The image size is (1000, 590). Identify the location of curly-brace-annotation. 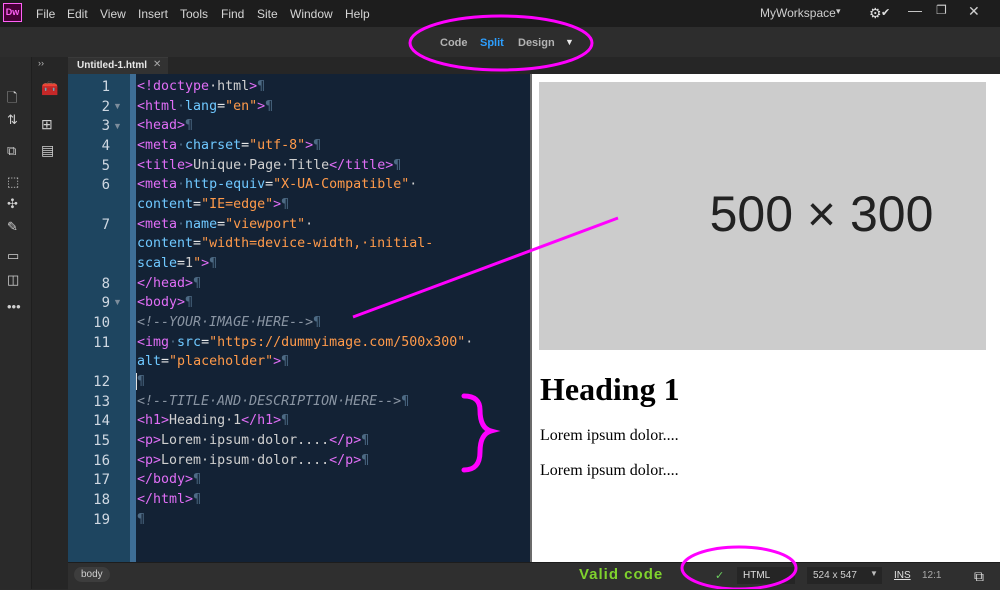
(481, 433).